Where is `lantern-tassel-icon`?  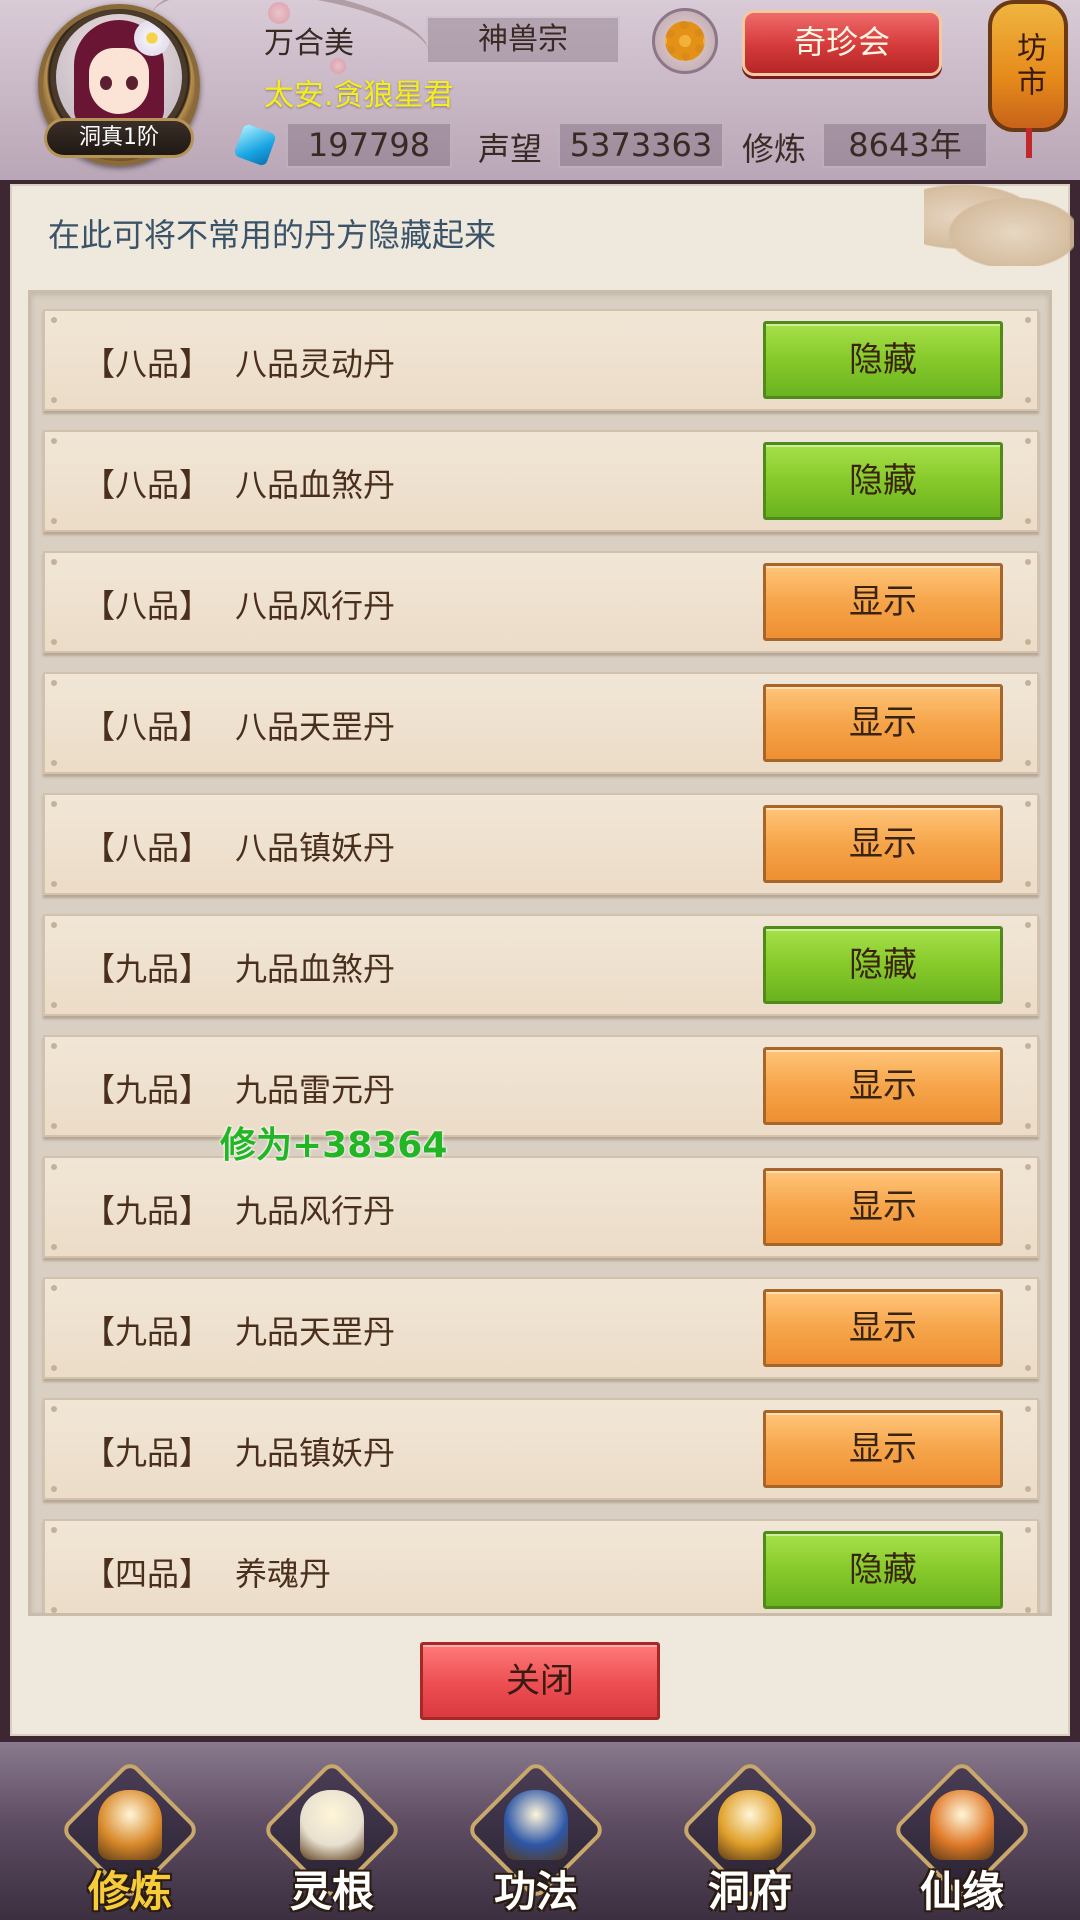 lantern-tassel-icon is located at coordinates (1029, 143).